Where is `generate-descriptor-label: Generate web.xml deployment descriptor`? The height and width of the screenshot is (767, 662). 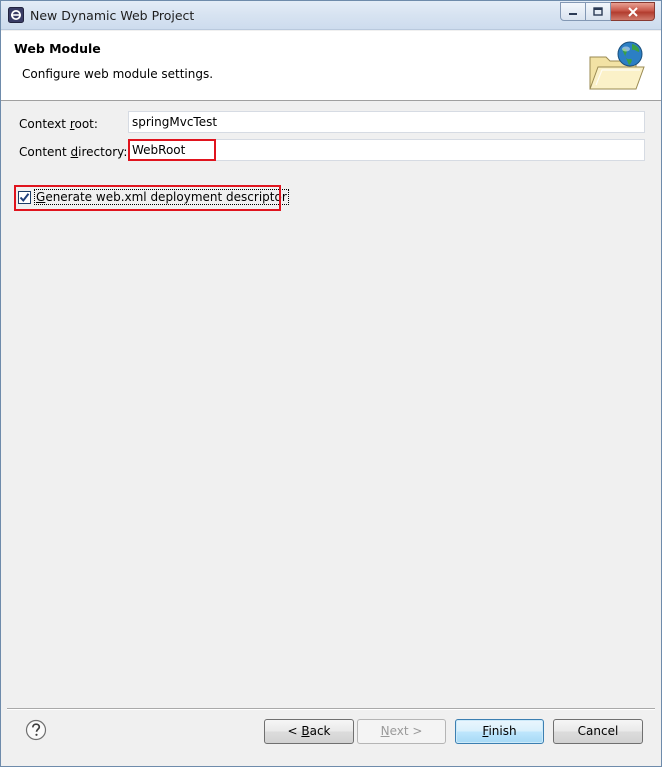
generate-descriptor-label: Generate web.xml deployment descriptor is located at coordinates (161, 197).